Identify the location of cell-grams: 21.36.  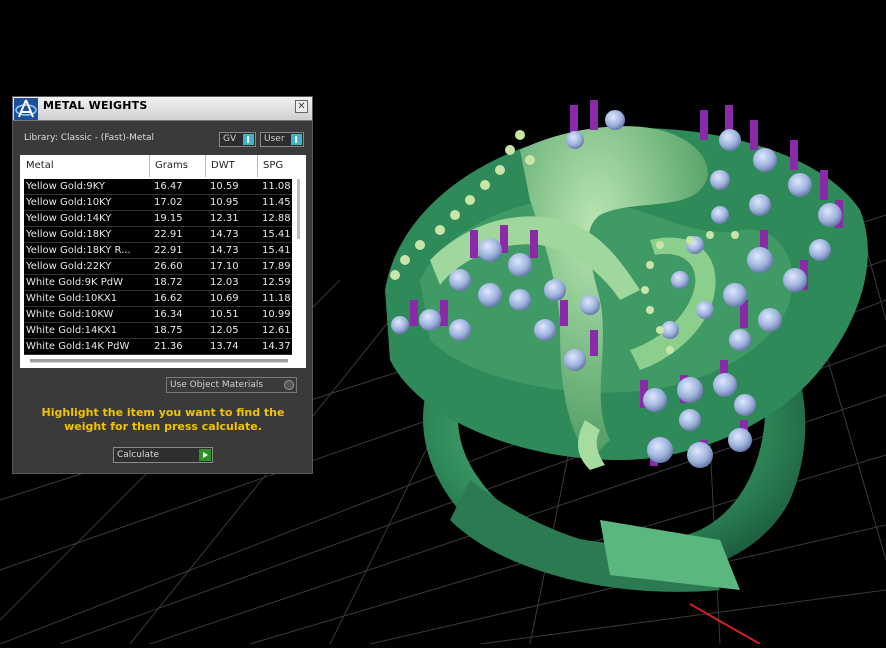
(168, 346).